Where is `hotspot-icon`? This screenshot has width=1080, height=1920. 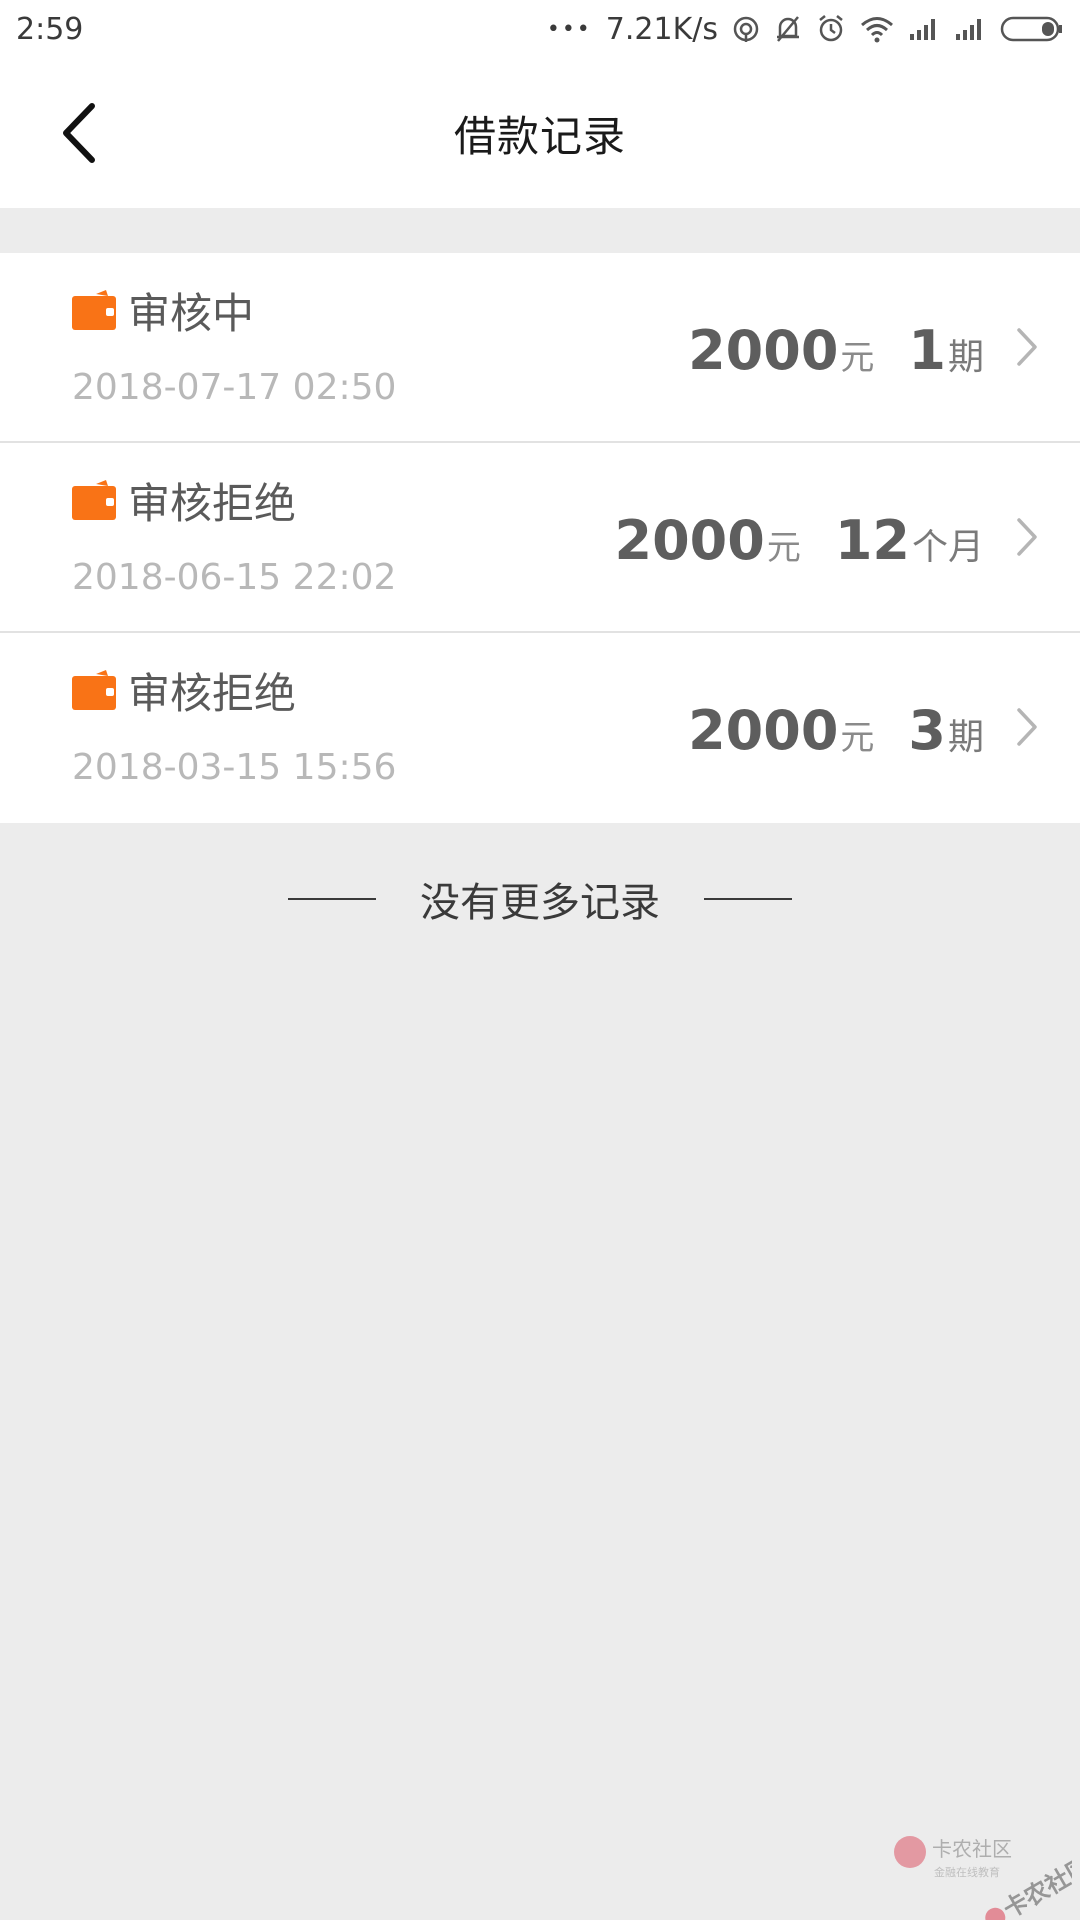 hotspot-icon is located at coordinates (746, 29).